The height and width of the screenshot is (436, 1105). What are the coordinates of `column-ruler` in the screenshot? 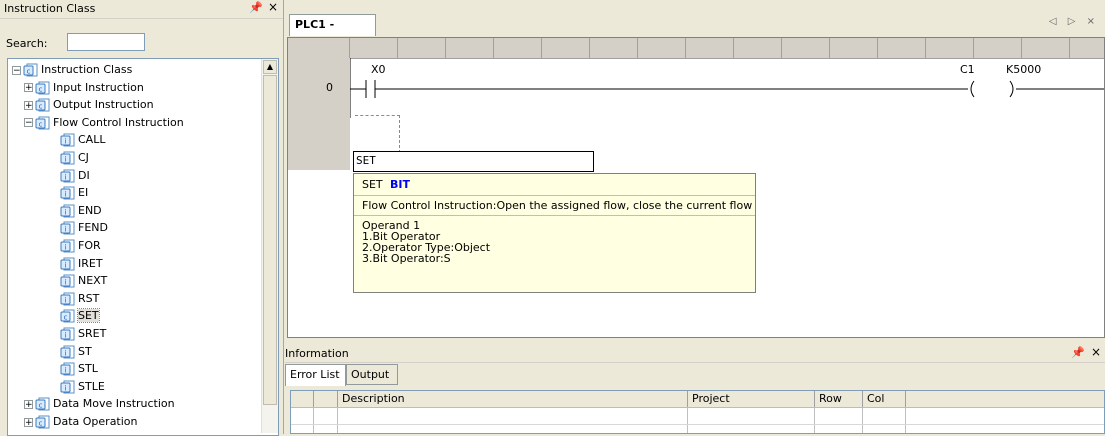 It's located at (696, 48).